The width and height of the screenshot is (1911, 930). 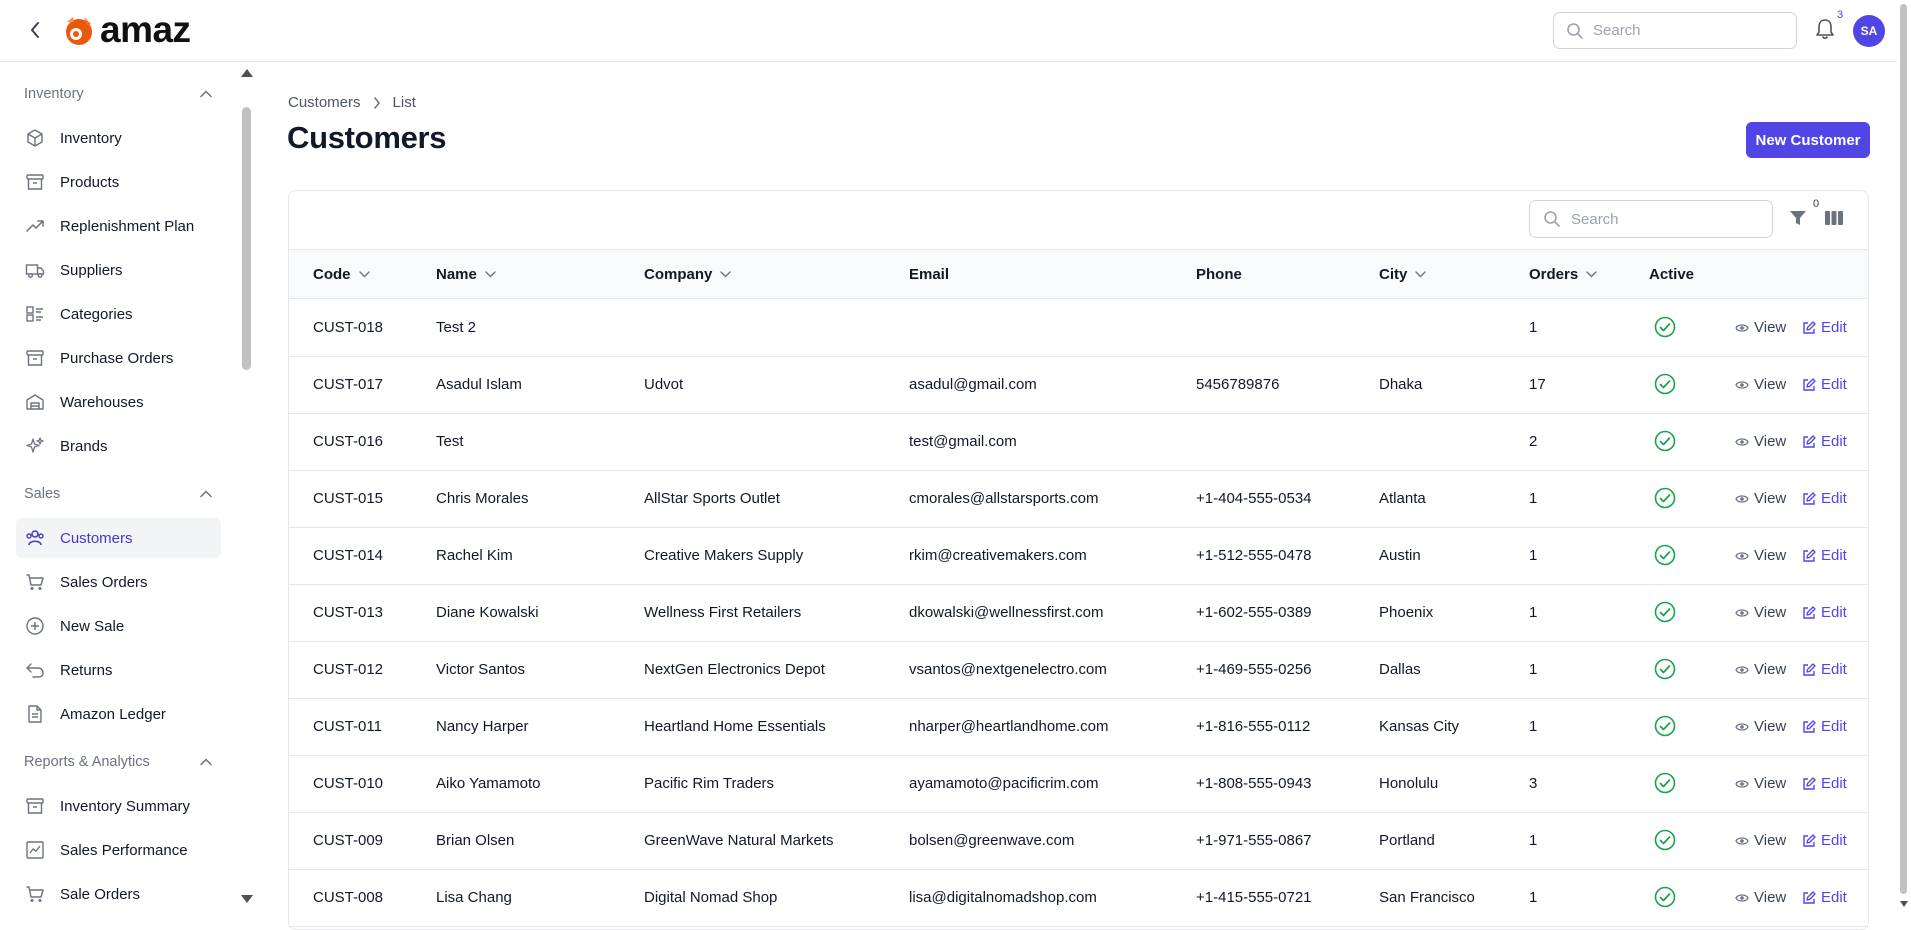 I want to click on cell-name: Diane Kowalski, so click(x=487, y=612).